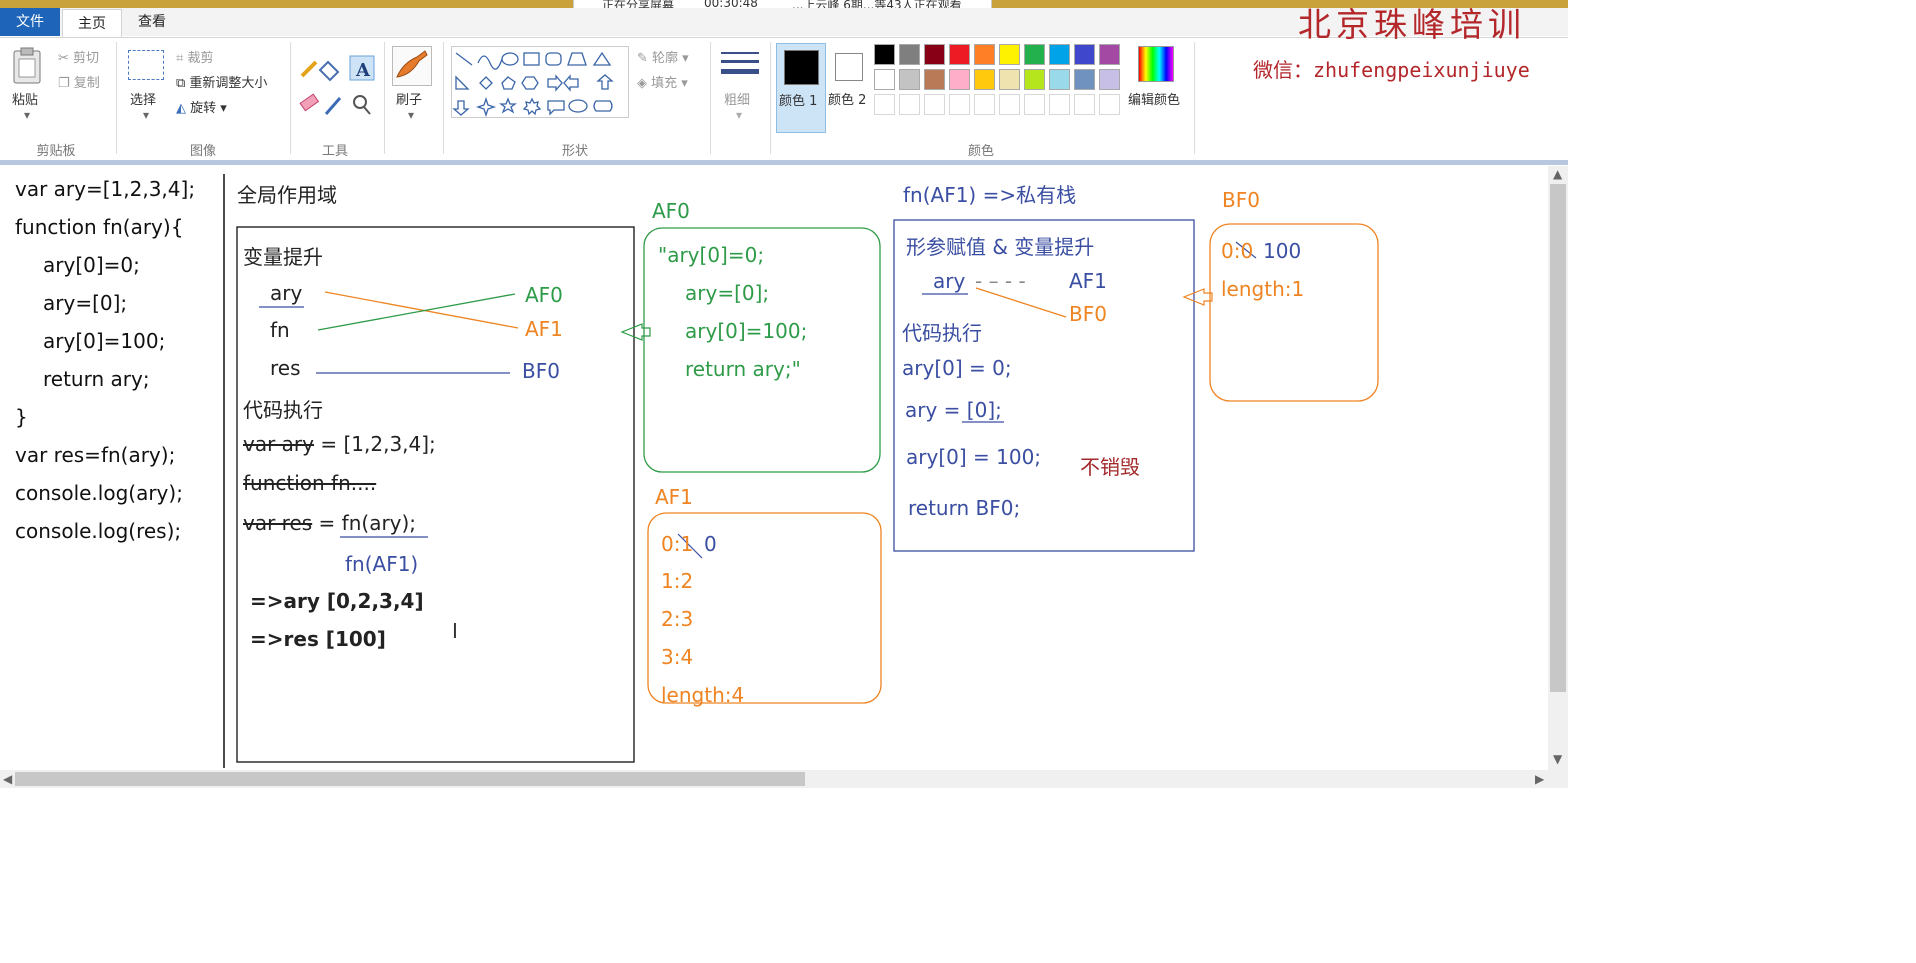 Image resolution: width=1916 pixels, height=963 pixels. I want to click on scroll-left-icon: ◀, so click(7, 779).